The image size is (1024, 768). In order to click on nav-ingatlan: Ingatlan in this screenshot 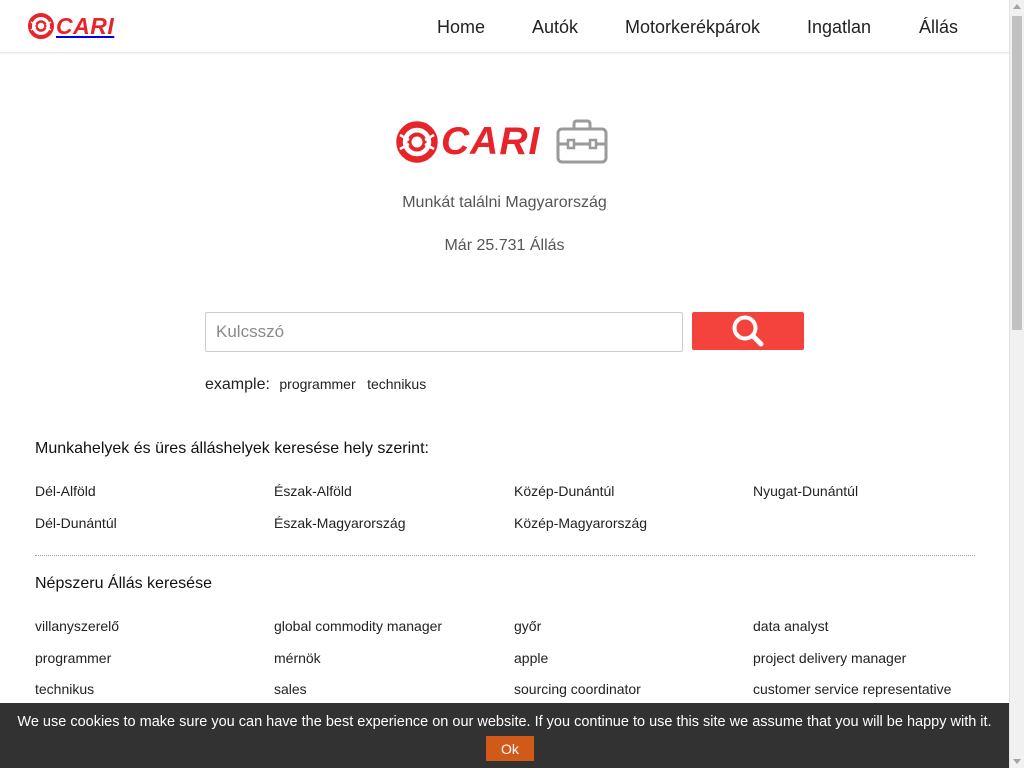, I will do `click(839, 27)`.